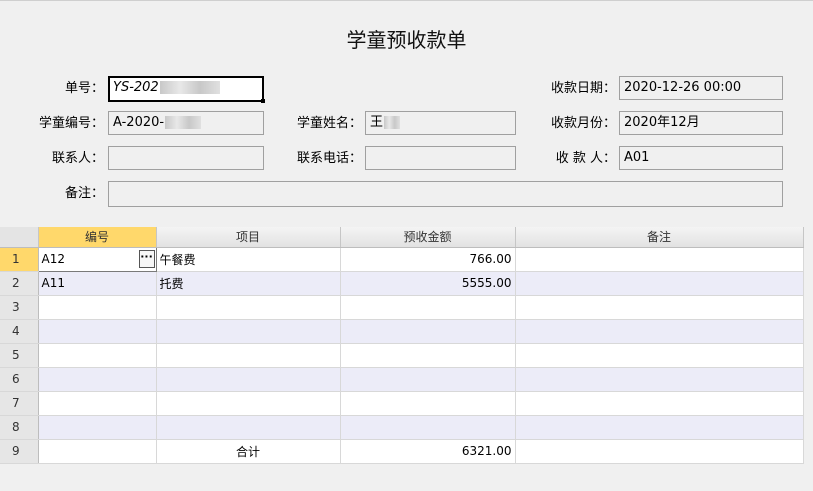 The image size is (813, 491). Describe the element at coordinates (701, 123) in the screenshot. I see `receipt-month-field: 2020年12月` at that location.